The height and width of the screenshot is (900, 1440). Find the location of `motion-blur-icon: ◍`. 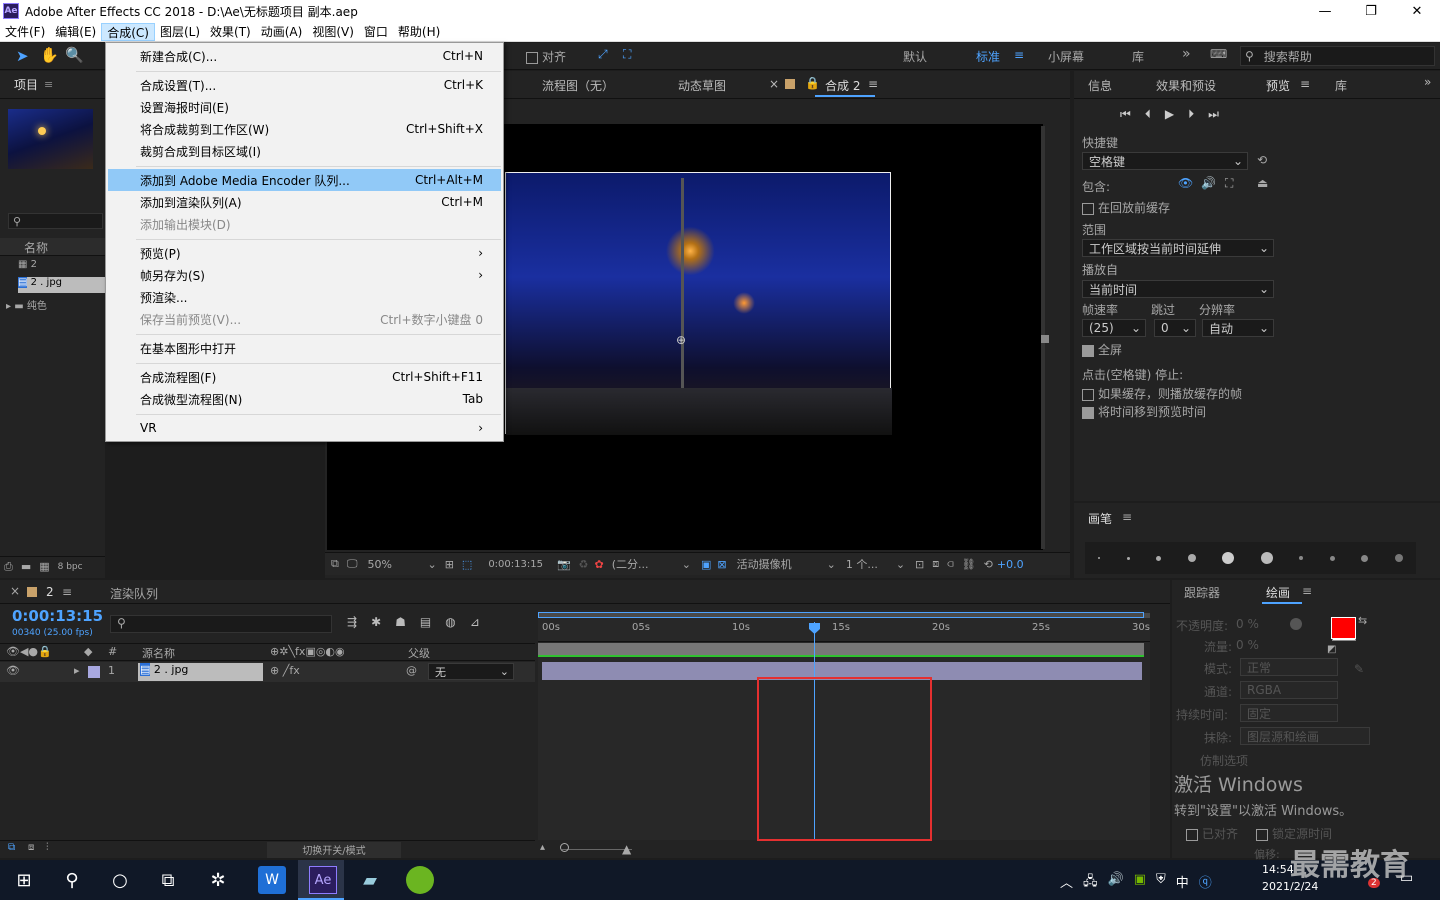

motion-blur-icon: ◍ is located at coordinates (450, 622).